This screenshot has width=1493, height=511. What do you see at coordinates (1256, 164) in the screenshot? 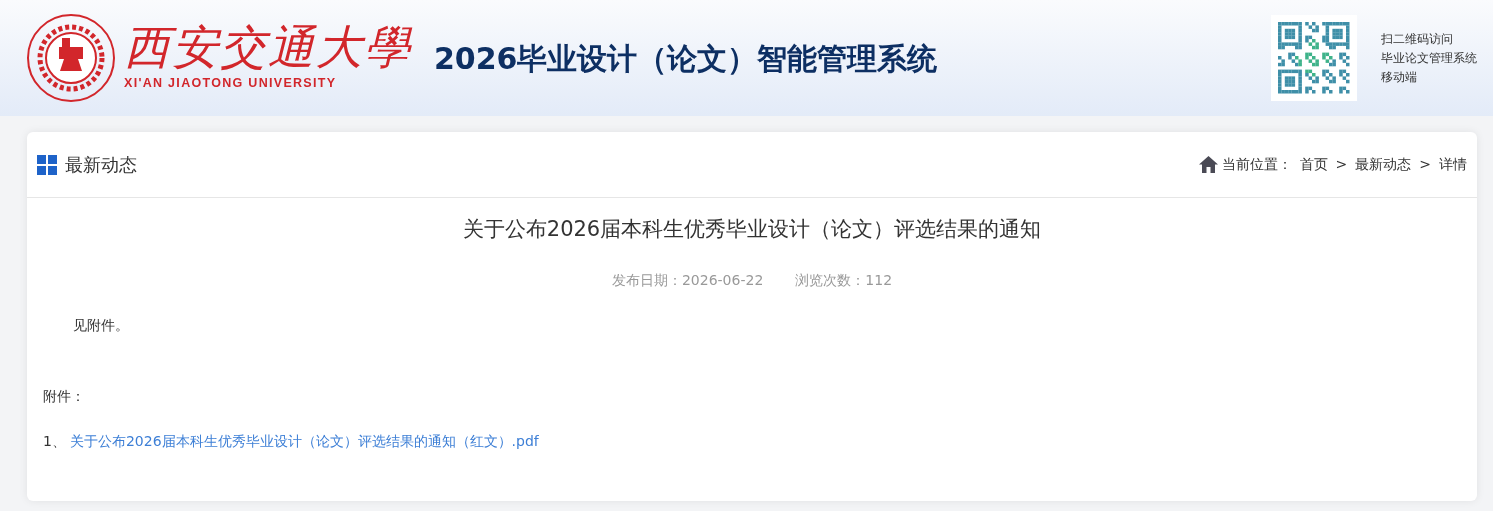
I see `breadcrumb-label: 当前位置：` at bounding box center [1256, 164].